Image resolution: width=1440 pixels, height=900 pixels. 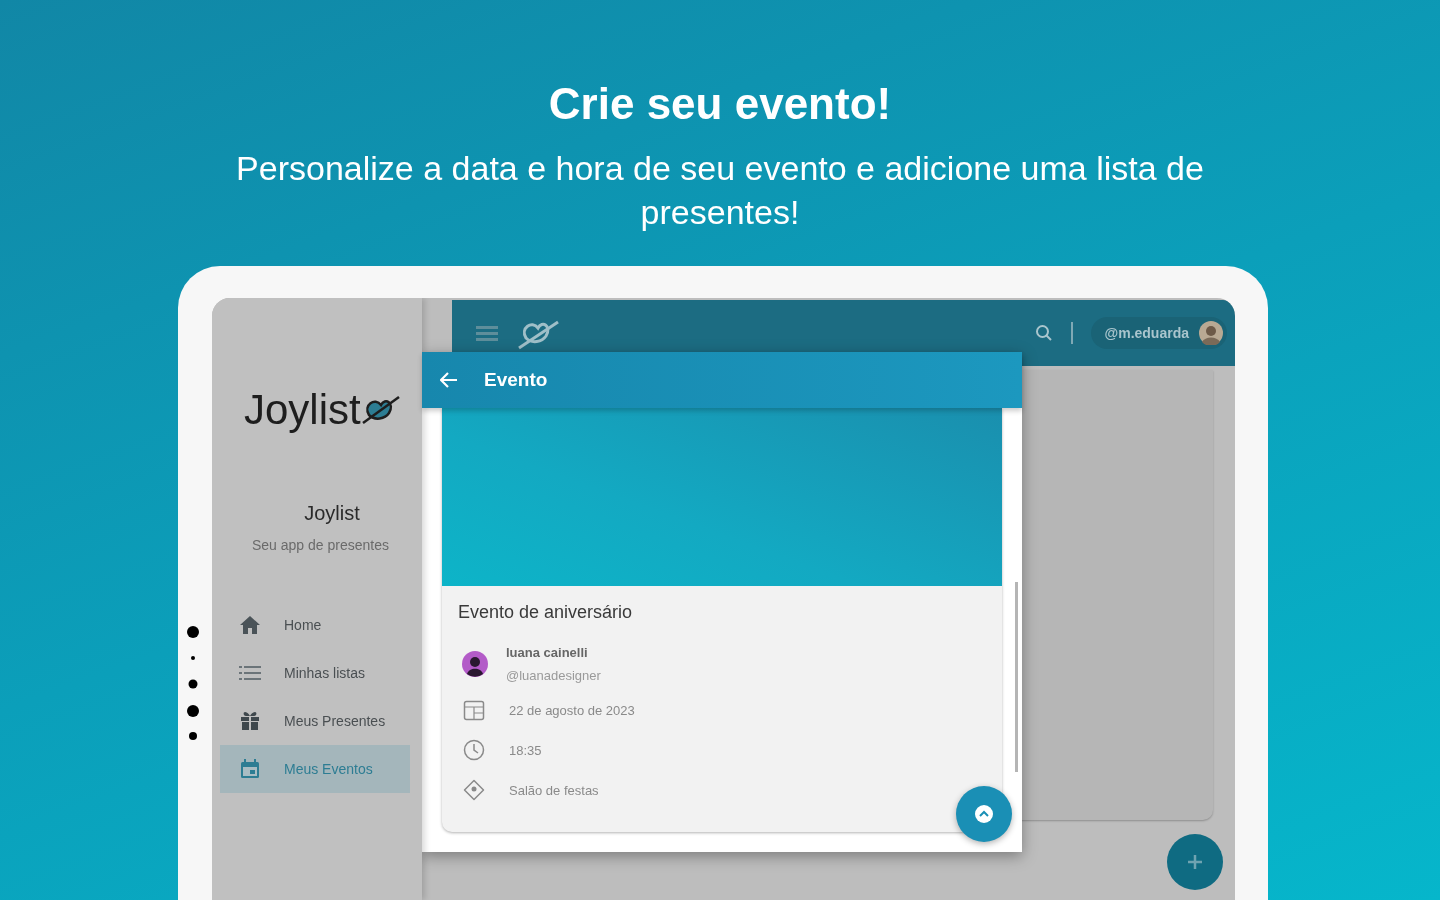 I want to click on organizer-handle: @luanadesigner, so click(x=553, y=675).